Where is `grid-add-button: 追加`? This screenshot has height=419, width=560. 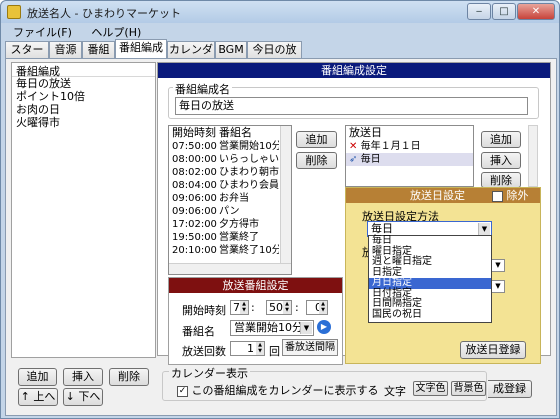 grid-add-button: 追加 is located at coordinates (316, 139).